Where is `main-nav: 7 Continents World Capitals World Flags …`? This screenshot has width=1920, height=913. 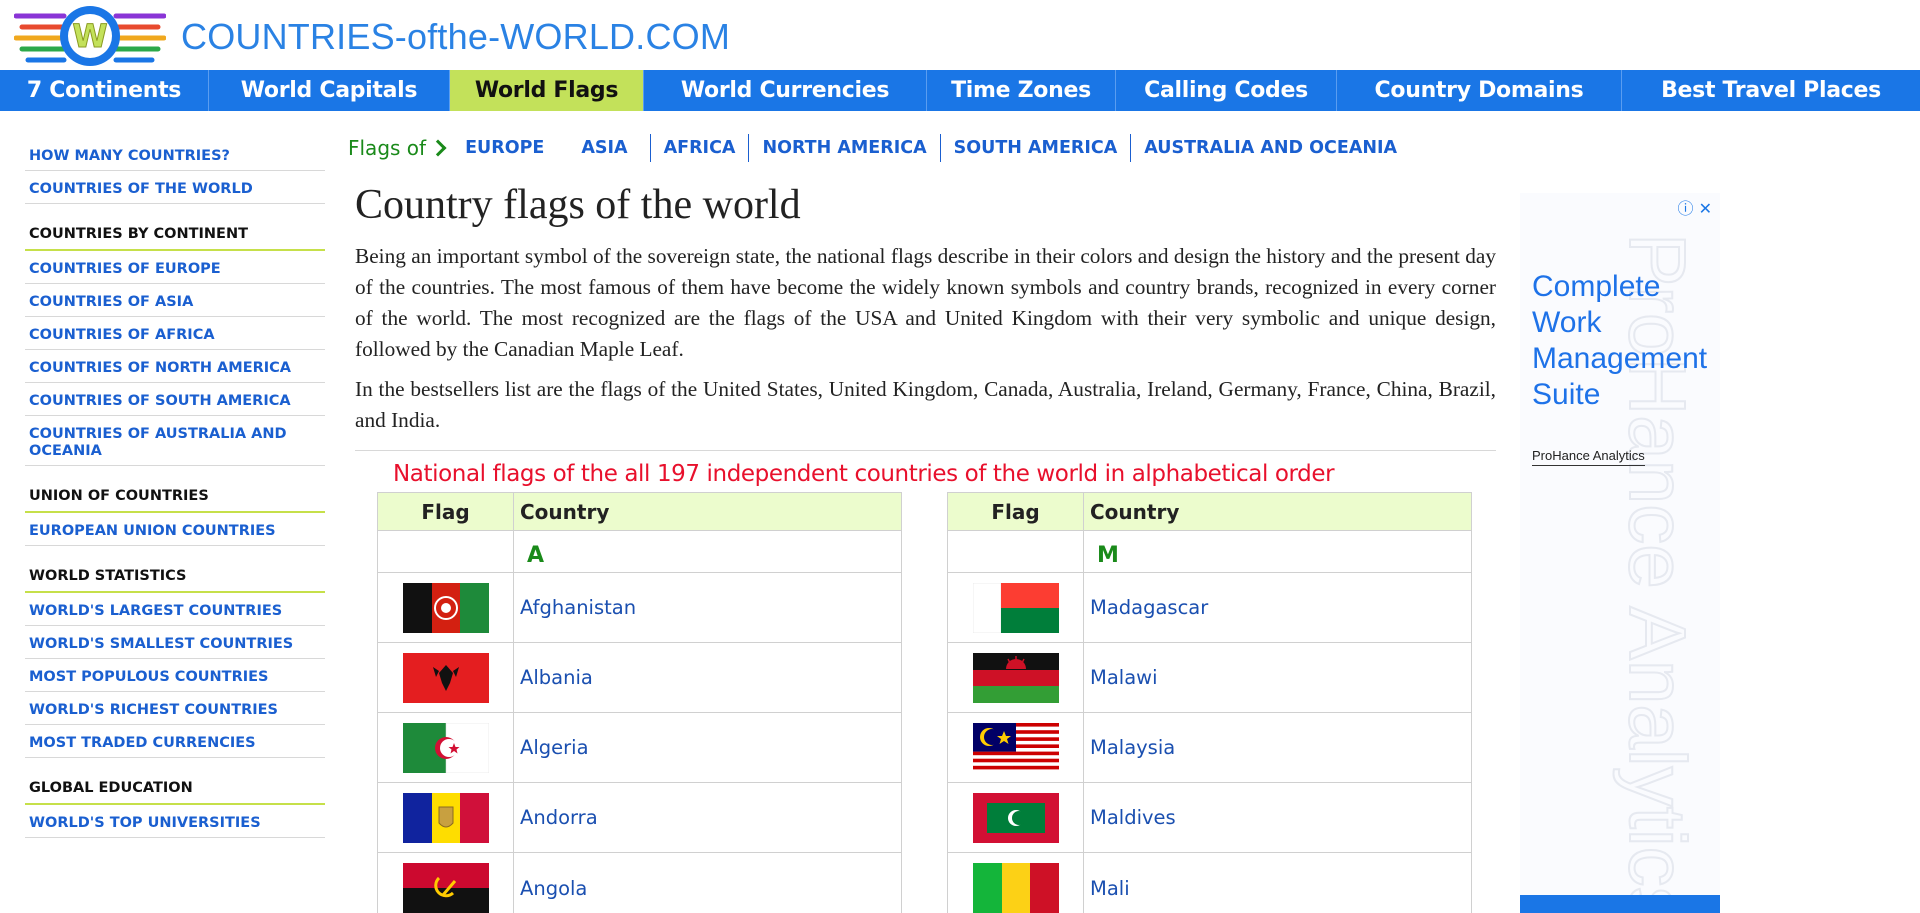 main-nav: 7 Continents World Capitals World Flags … is located at coordinates (960, 90).